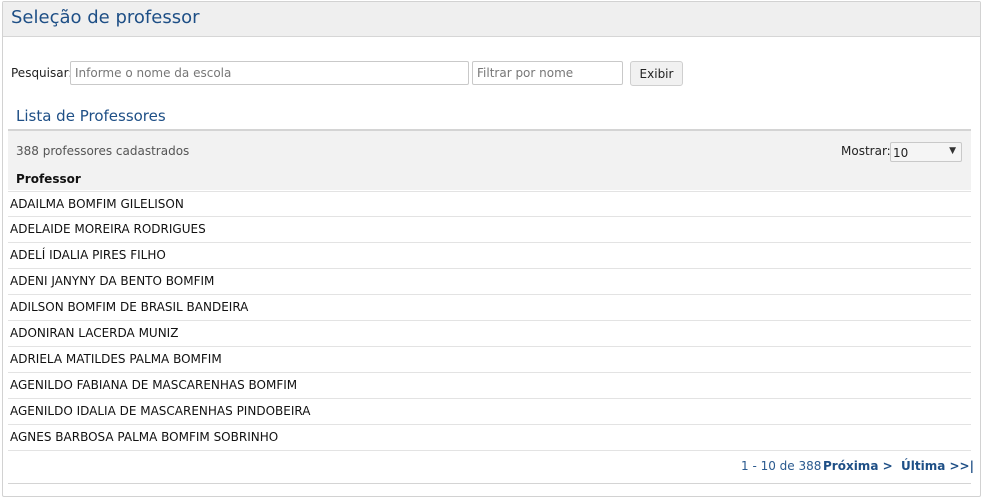 The width and height of the screenshot is (985, 502). Describe the element at coordinates (489, 308) in the screenshot. I see `list-item: ADILSON BOMFIM DE BRASIL BANDEIRA` at that location.